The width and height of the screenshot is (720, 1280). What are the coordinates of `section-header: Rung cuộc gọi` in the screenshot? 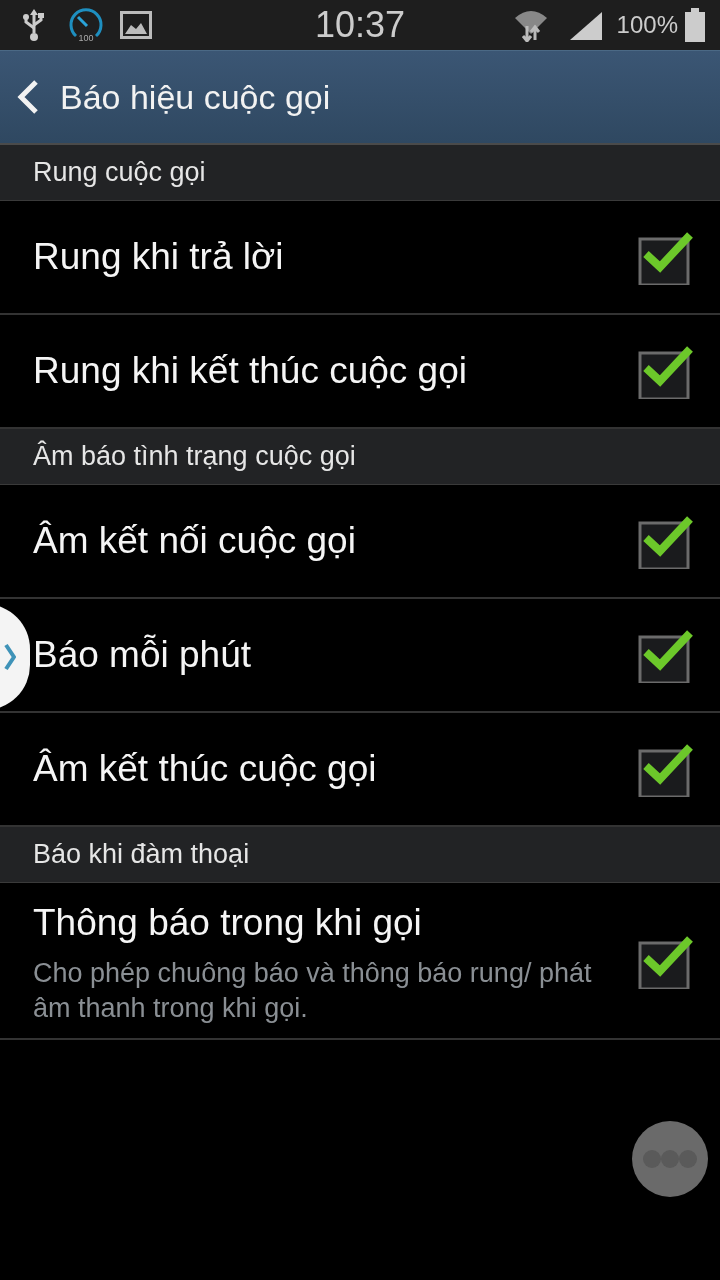 It's located at (360, 173).